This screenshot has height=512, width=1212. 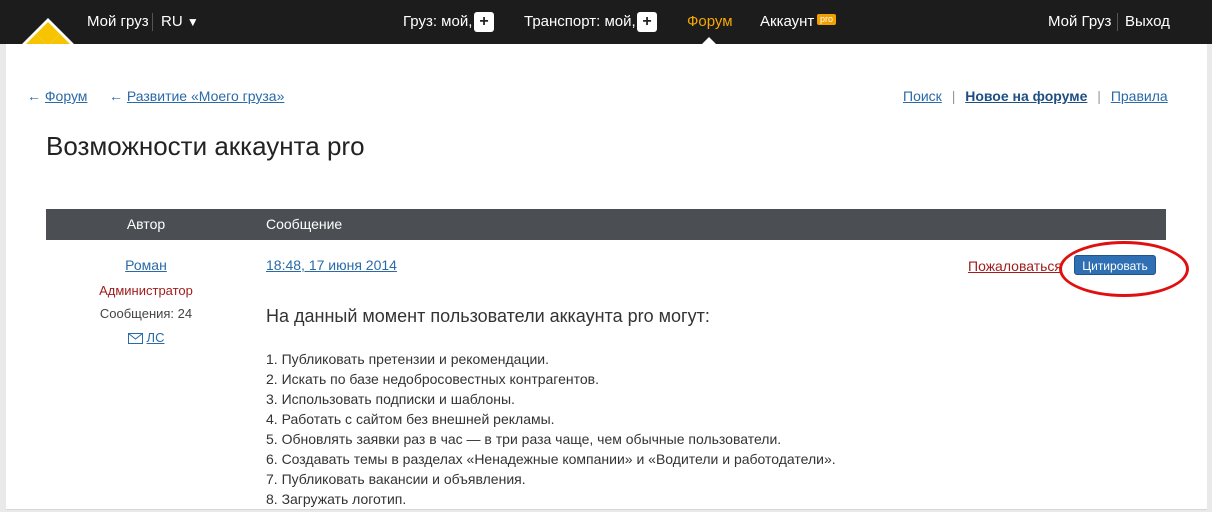 I want to click on list-item: 7. Публиковать вакансии и объявления., so click(x=396, y=479).